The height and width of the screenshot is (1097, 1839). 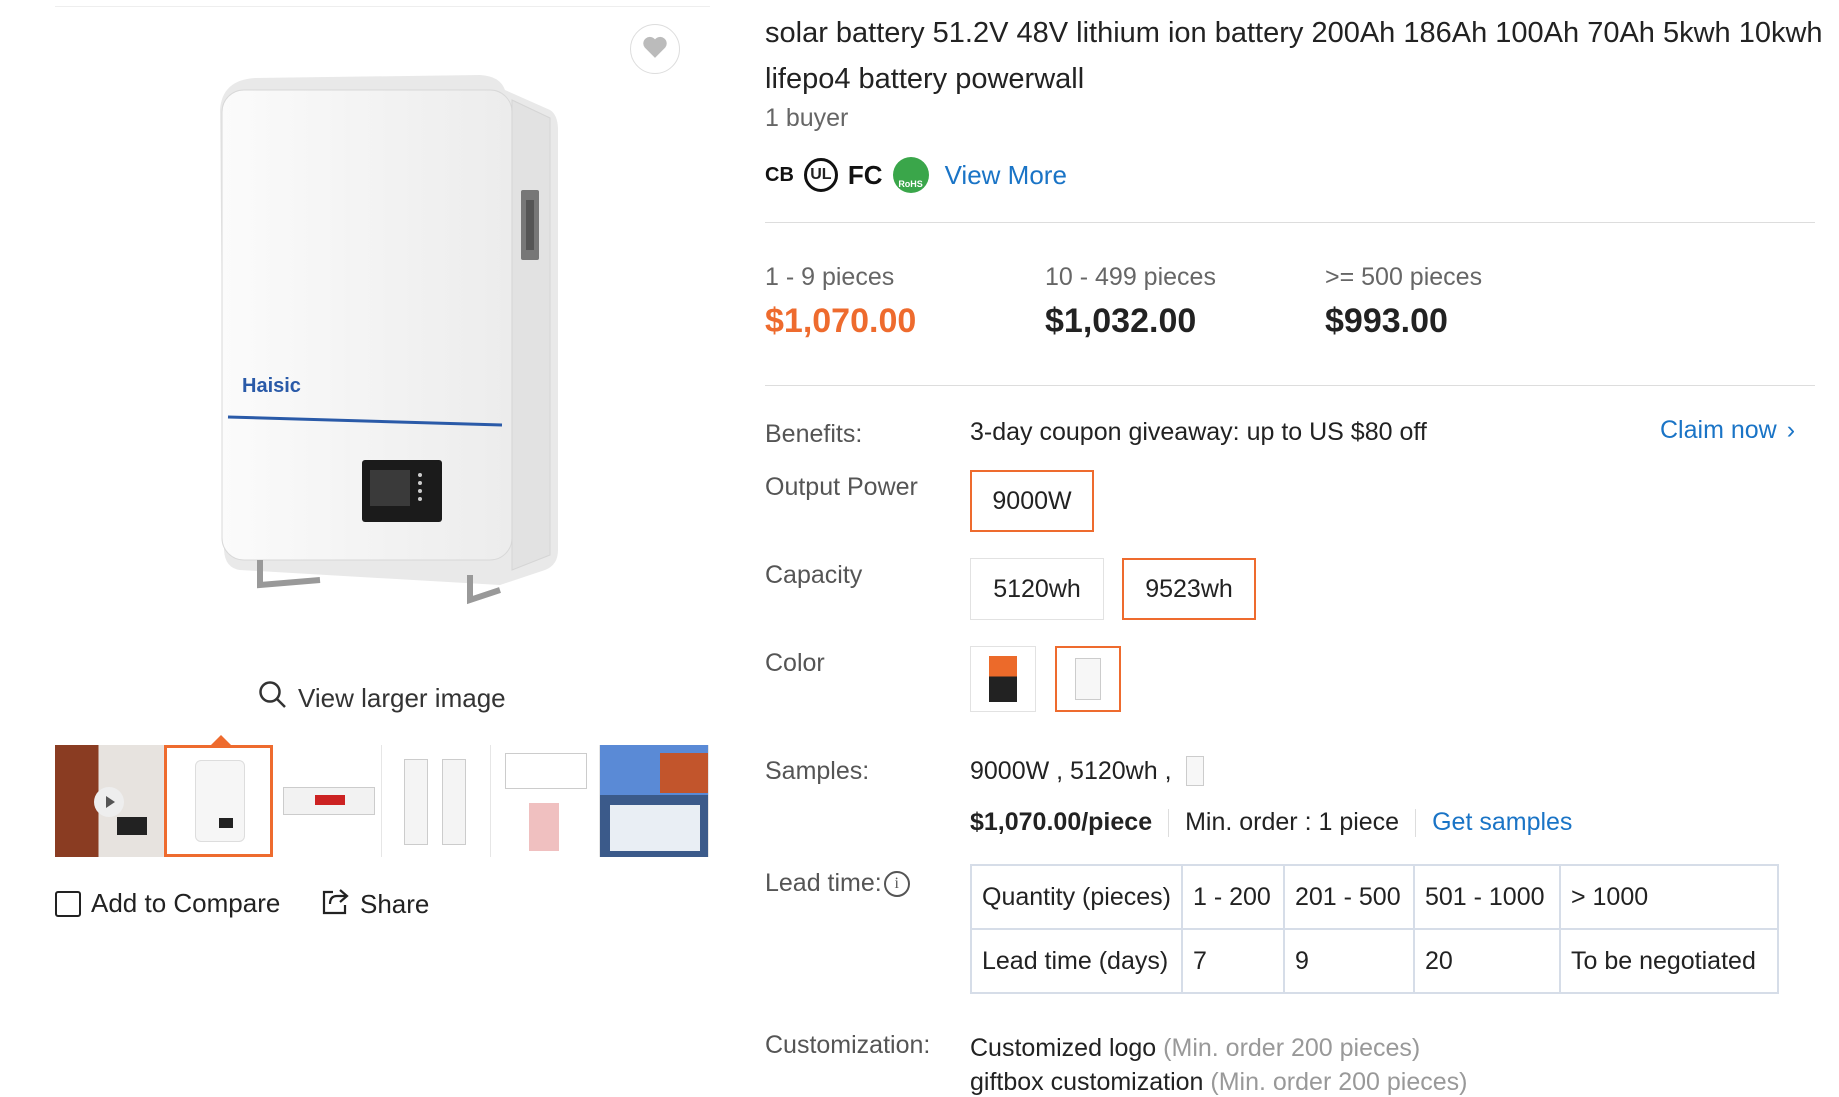 What do you see at coordinates (186, 903) in the screenshot?
I see `add-to-compare-label: Add to Compare` at bounding box center [186, 903].